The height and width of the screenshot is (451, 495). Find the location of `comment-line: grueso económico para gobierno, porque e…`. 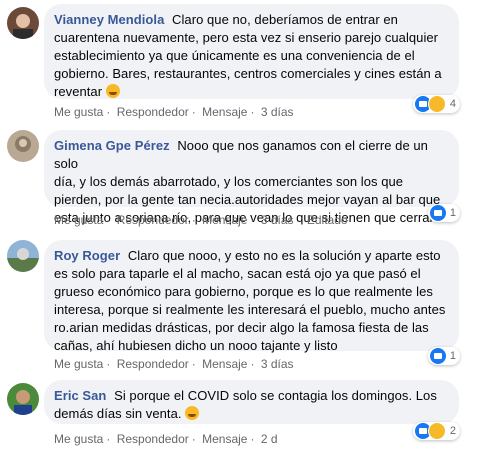

comment-line: grueso económico para gobierno, porque e… is located at coordinates (243, 291).